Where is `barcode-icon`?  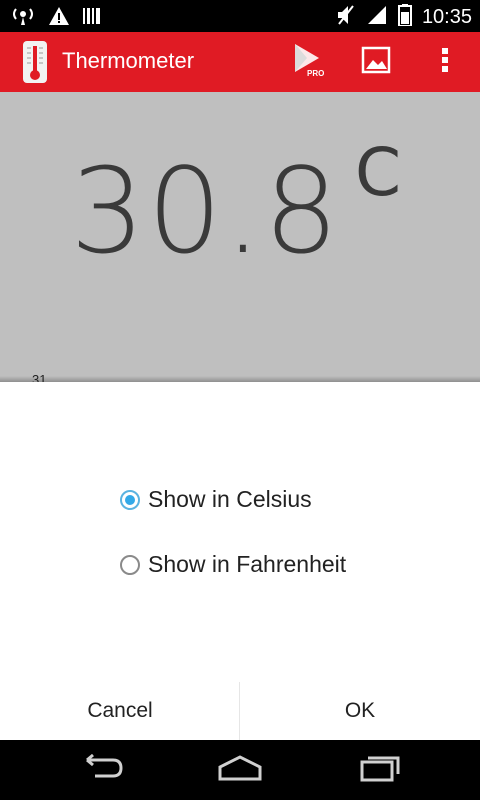
barcode-icon is located at coordinates (92, 18).